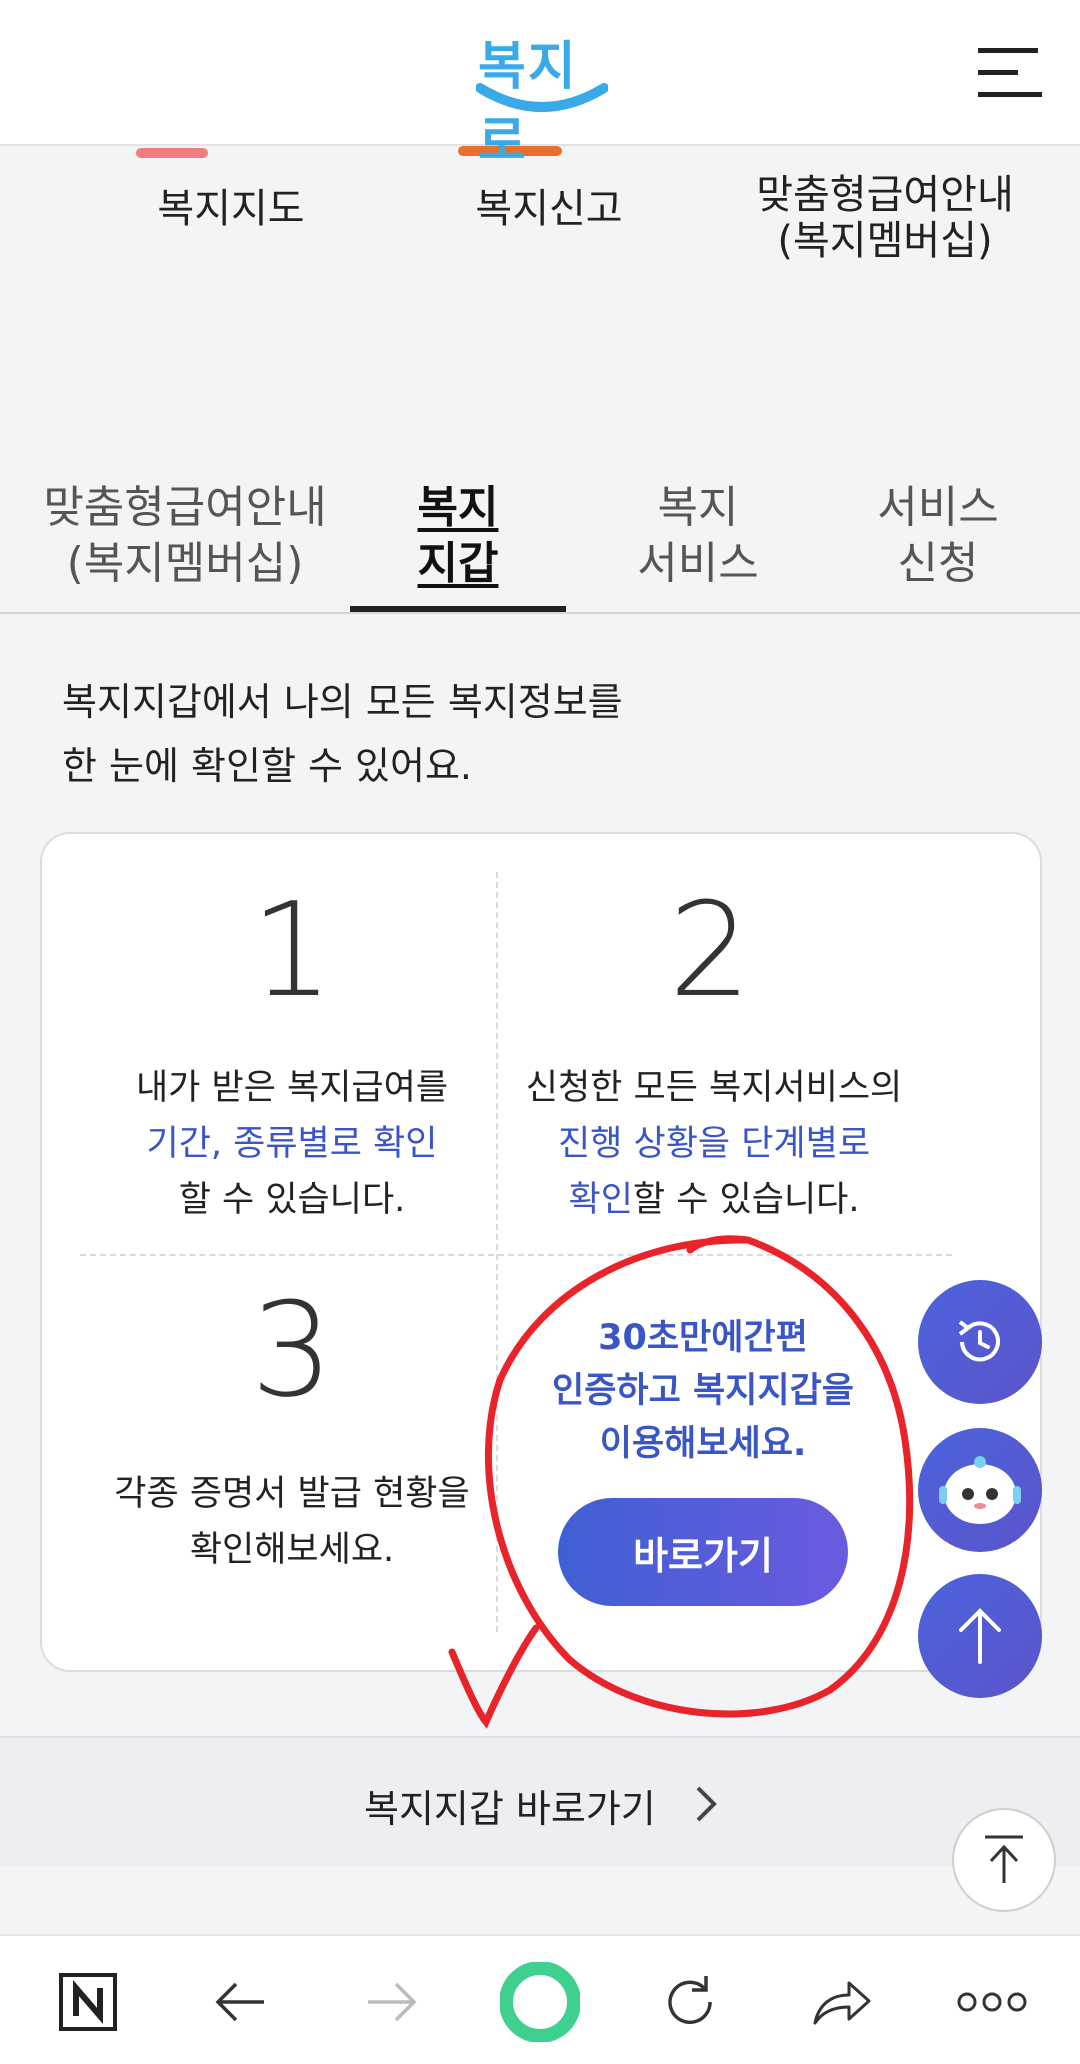  I want to click on chatbot-icon, so click(980, 1490).